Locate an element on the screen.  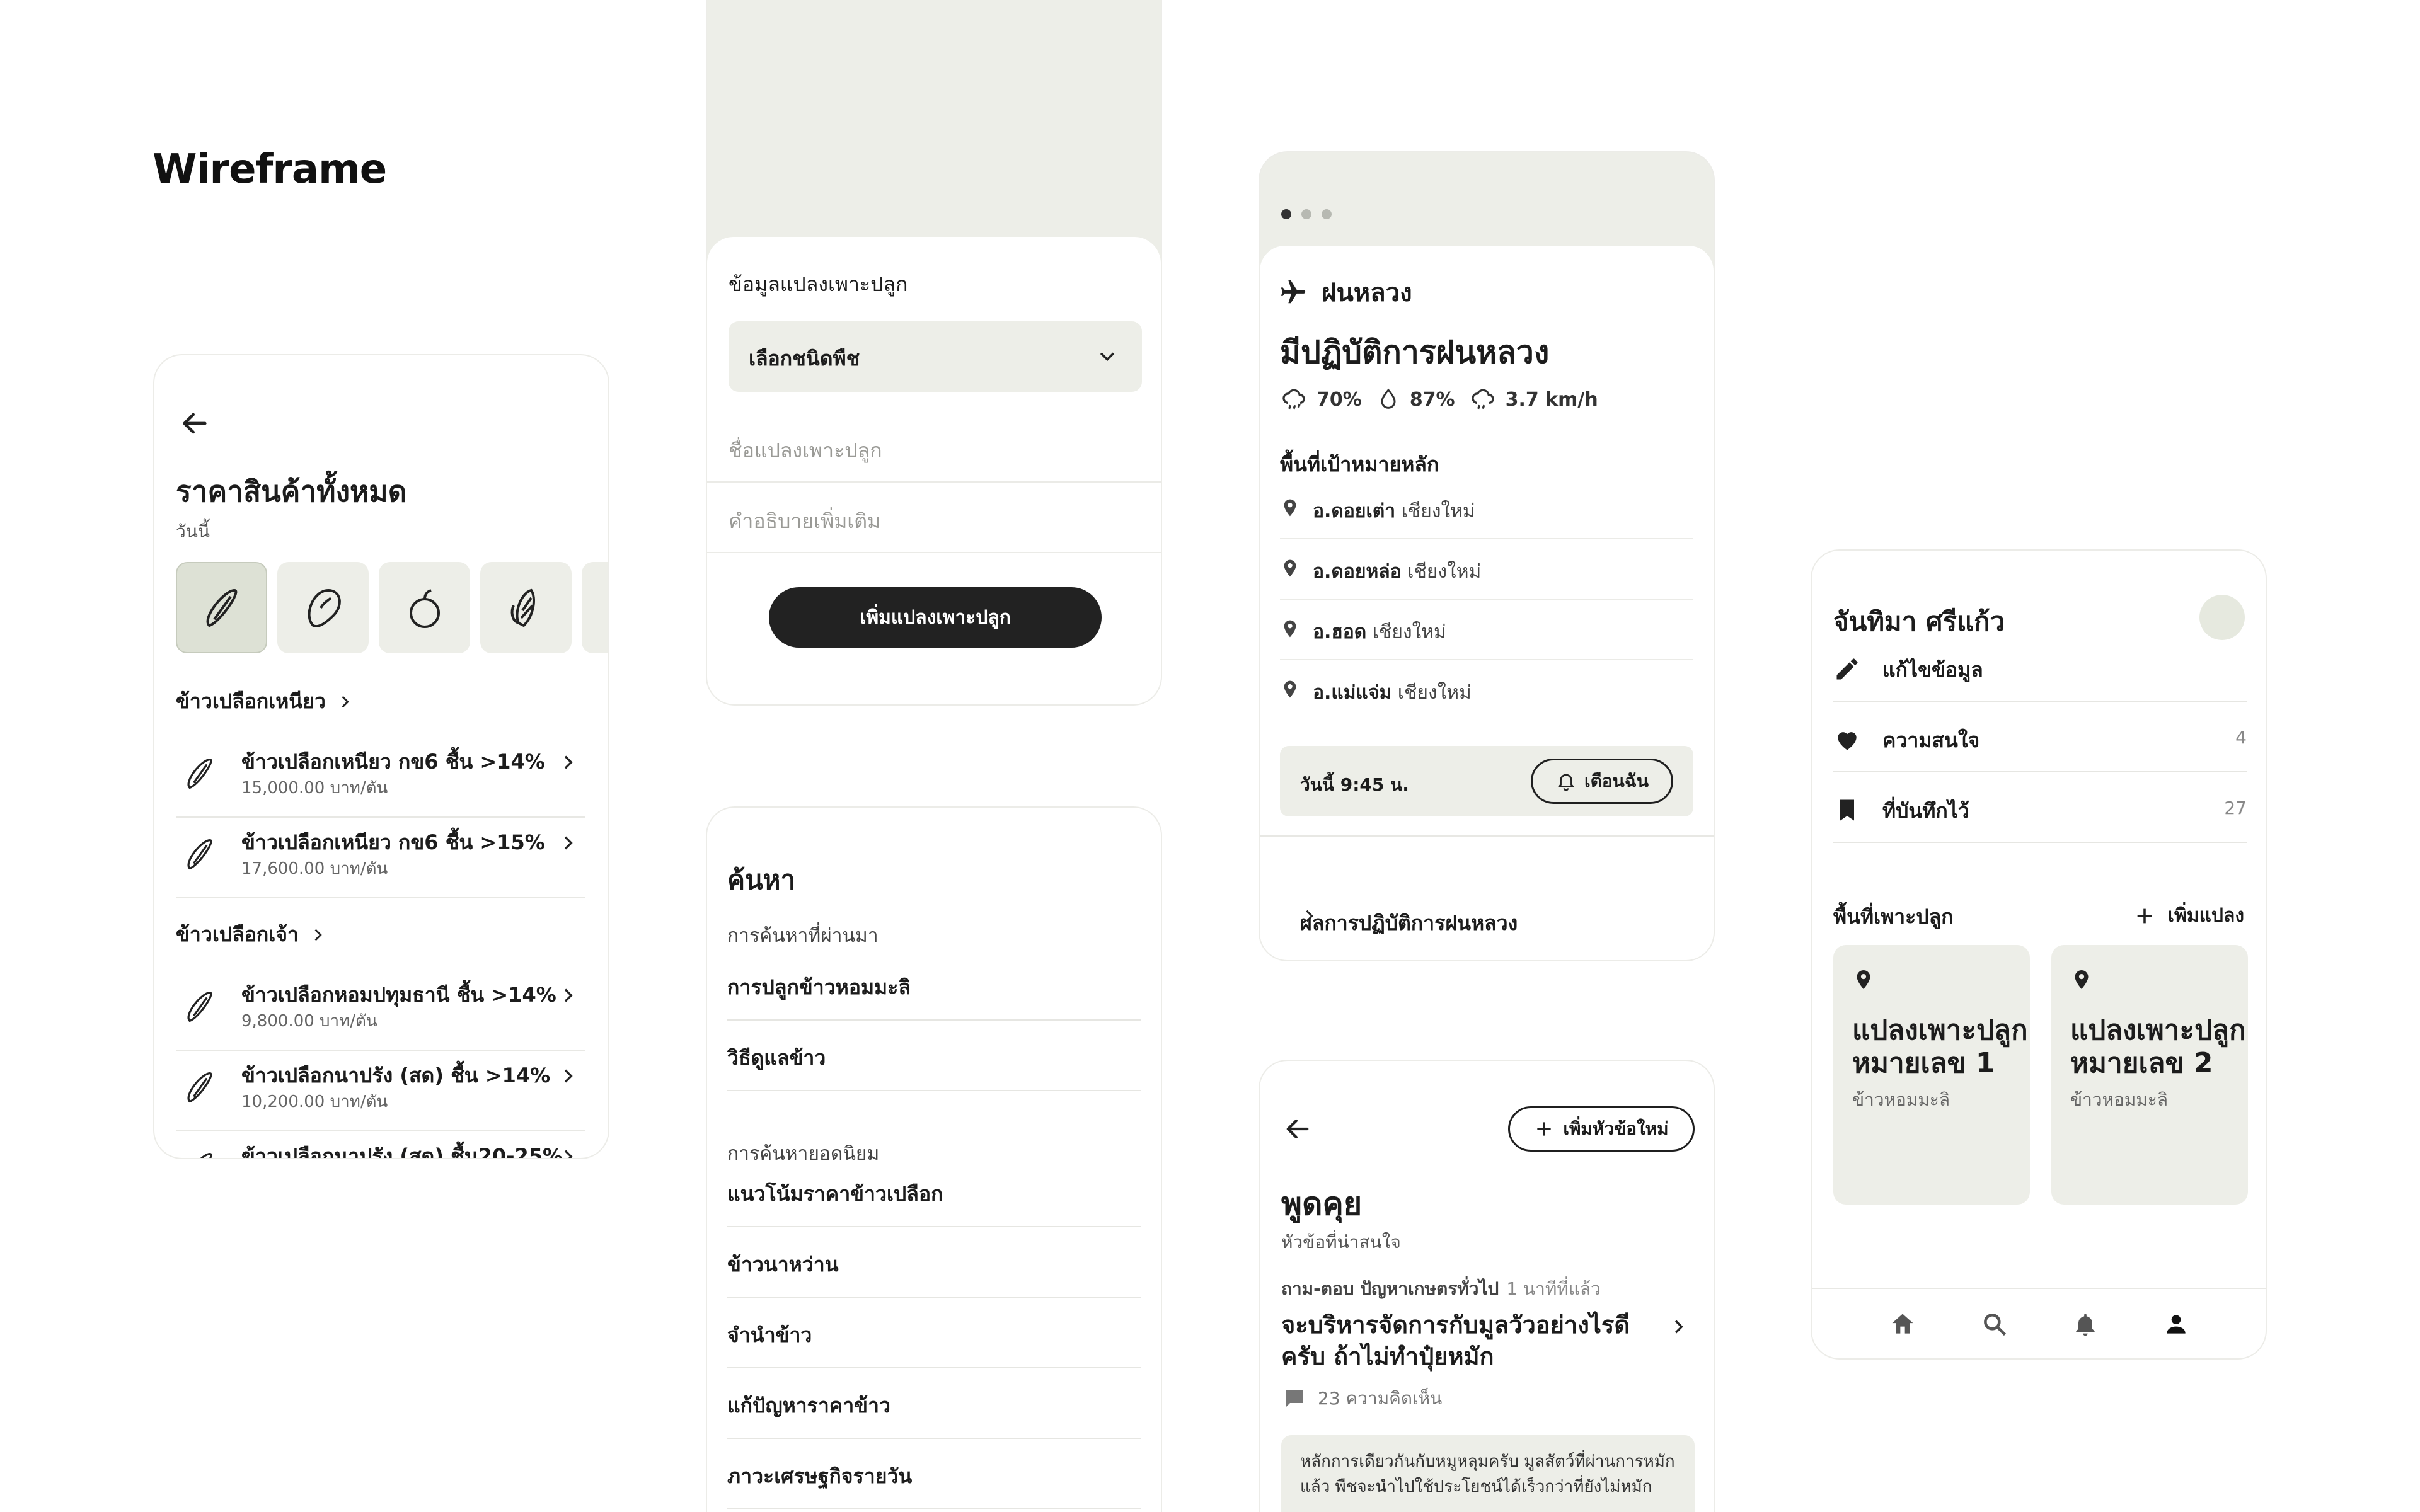
crop-type-select: เลือกชนิดพืช is located at coordinates (936, 356).